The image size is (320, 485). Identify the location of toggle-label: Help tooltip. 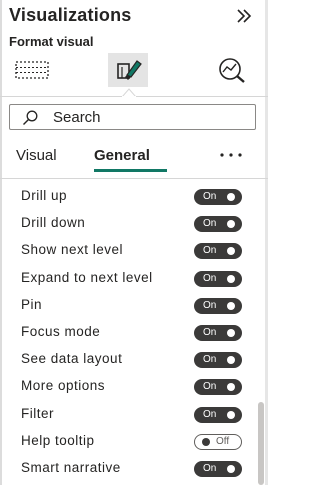
(58, 440).